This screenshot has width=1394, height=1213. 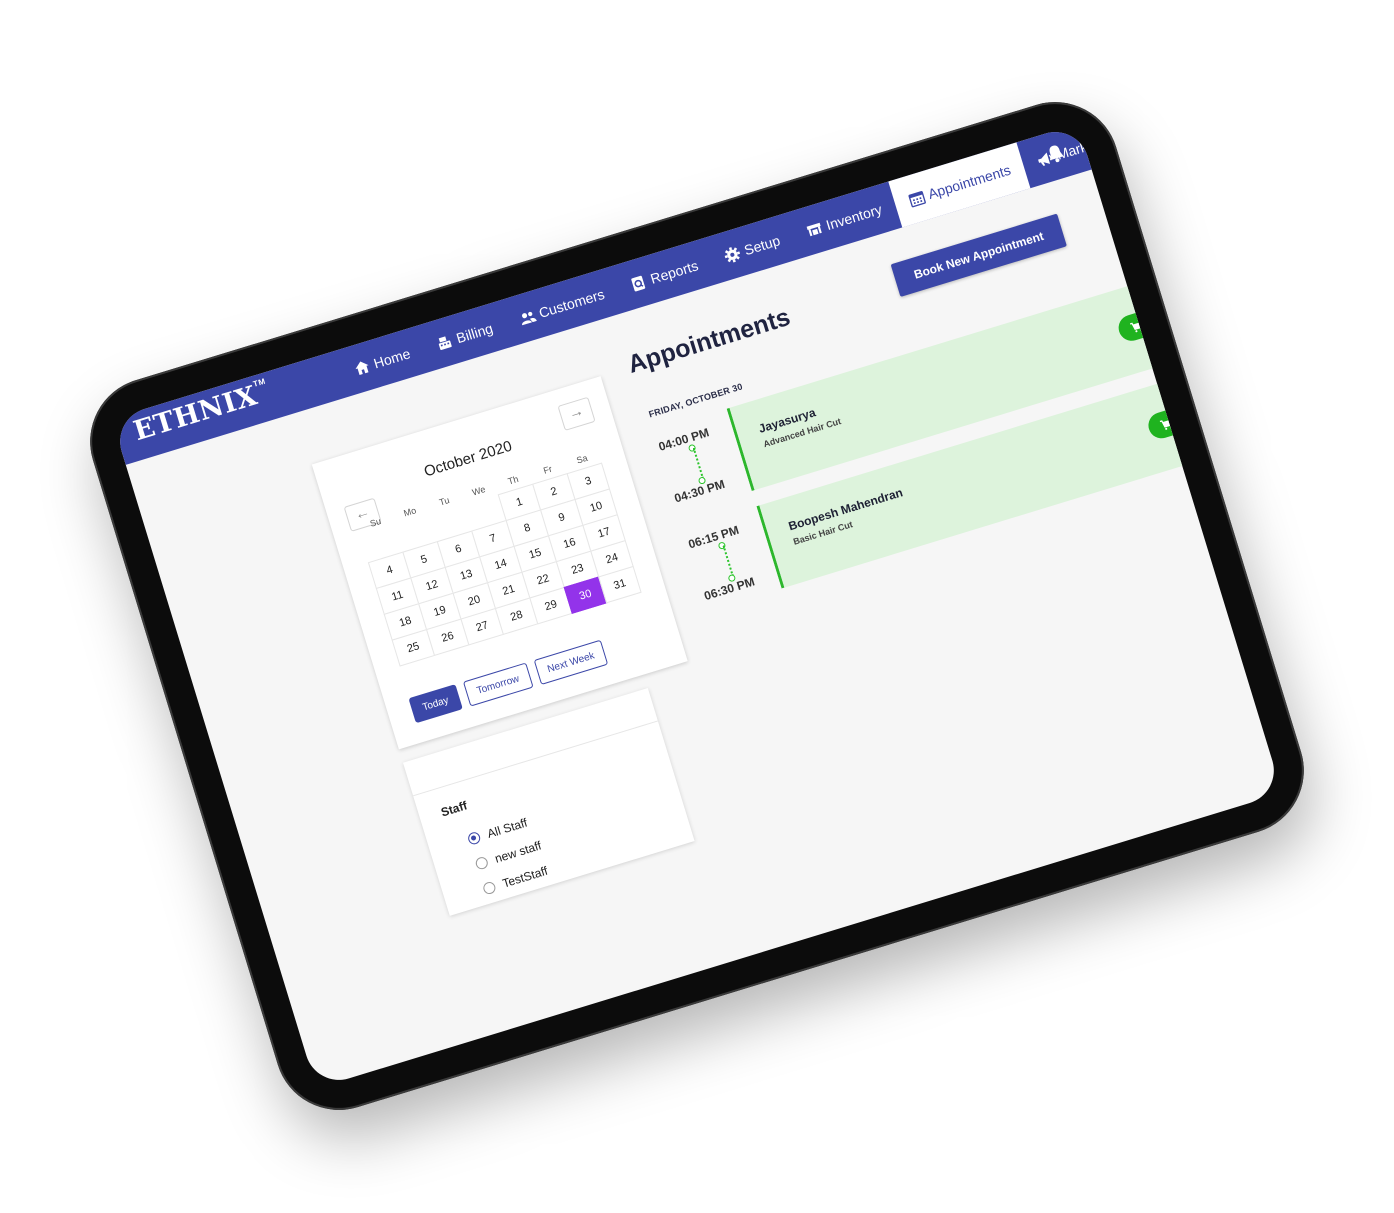 I want to click on staff-option-label: TestStaff, so click(x=525, y=877).